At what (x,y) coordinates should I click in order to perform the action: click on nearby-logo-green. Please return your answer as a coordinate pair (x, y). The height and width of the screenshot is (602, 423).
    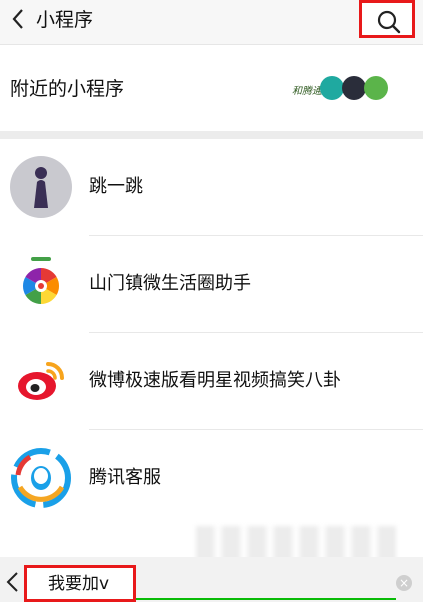
    Looking at the image, I should click on (376, 88).